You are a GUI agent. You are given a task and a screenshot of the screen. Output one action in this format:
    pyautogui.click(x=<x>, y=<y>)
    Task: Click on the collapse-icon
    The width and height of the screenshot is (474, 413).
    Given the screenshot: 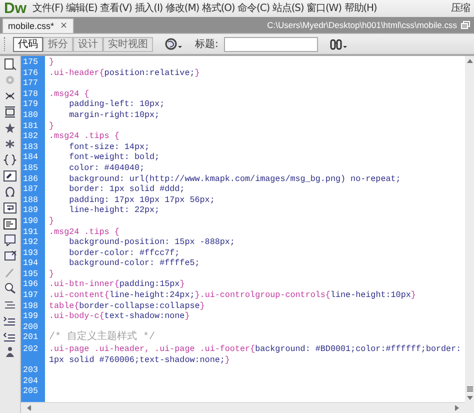 What is the action you would take?
    pyautogui.click(x=10, y=112)
    